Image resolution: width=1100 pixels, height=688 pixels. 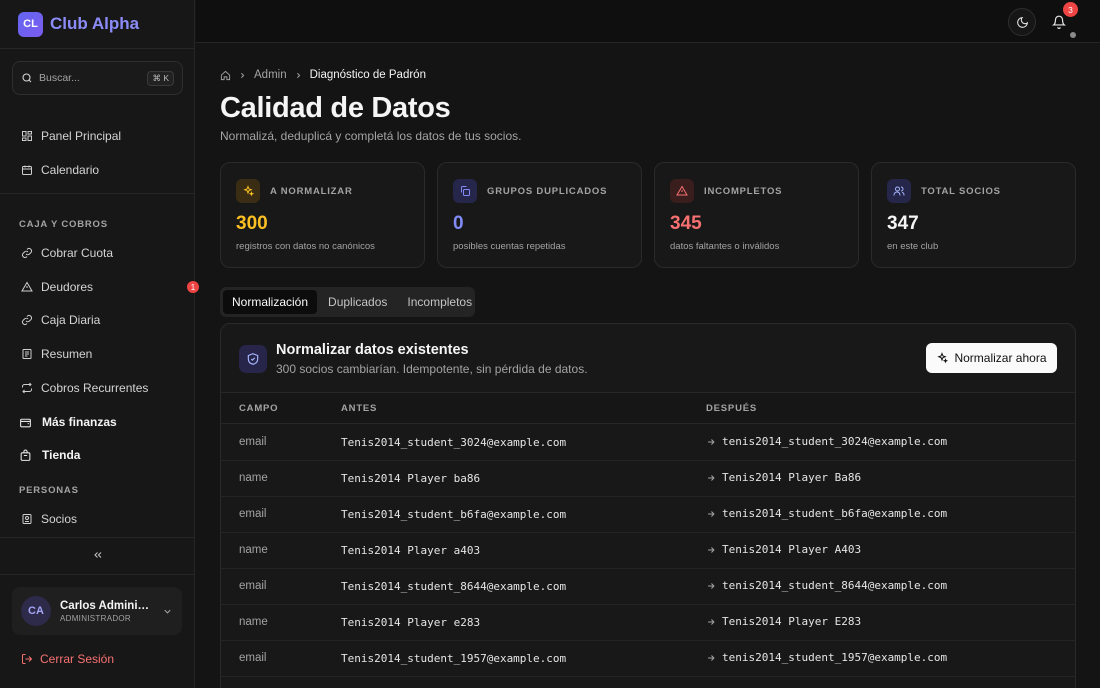 What do you see at coordinates (253, 359) in the screenshot?
I see `shield-check-icon` at bounding box center [253, 359].